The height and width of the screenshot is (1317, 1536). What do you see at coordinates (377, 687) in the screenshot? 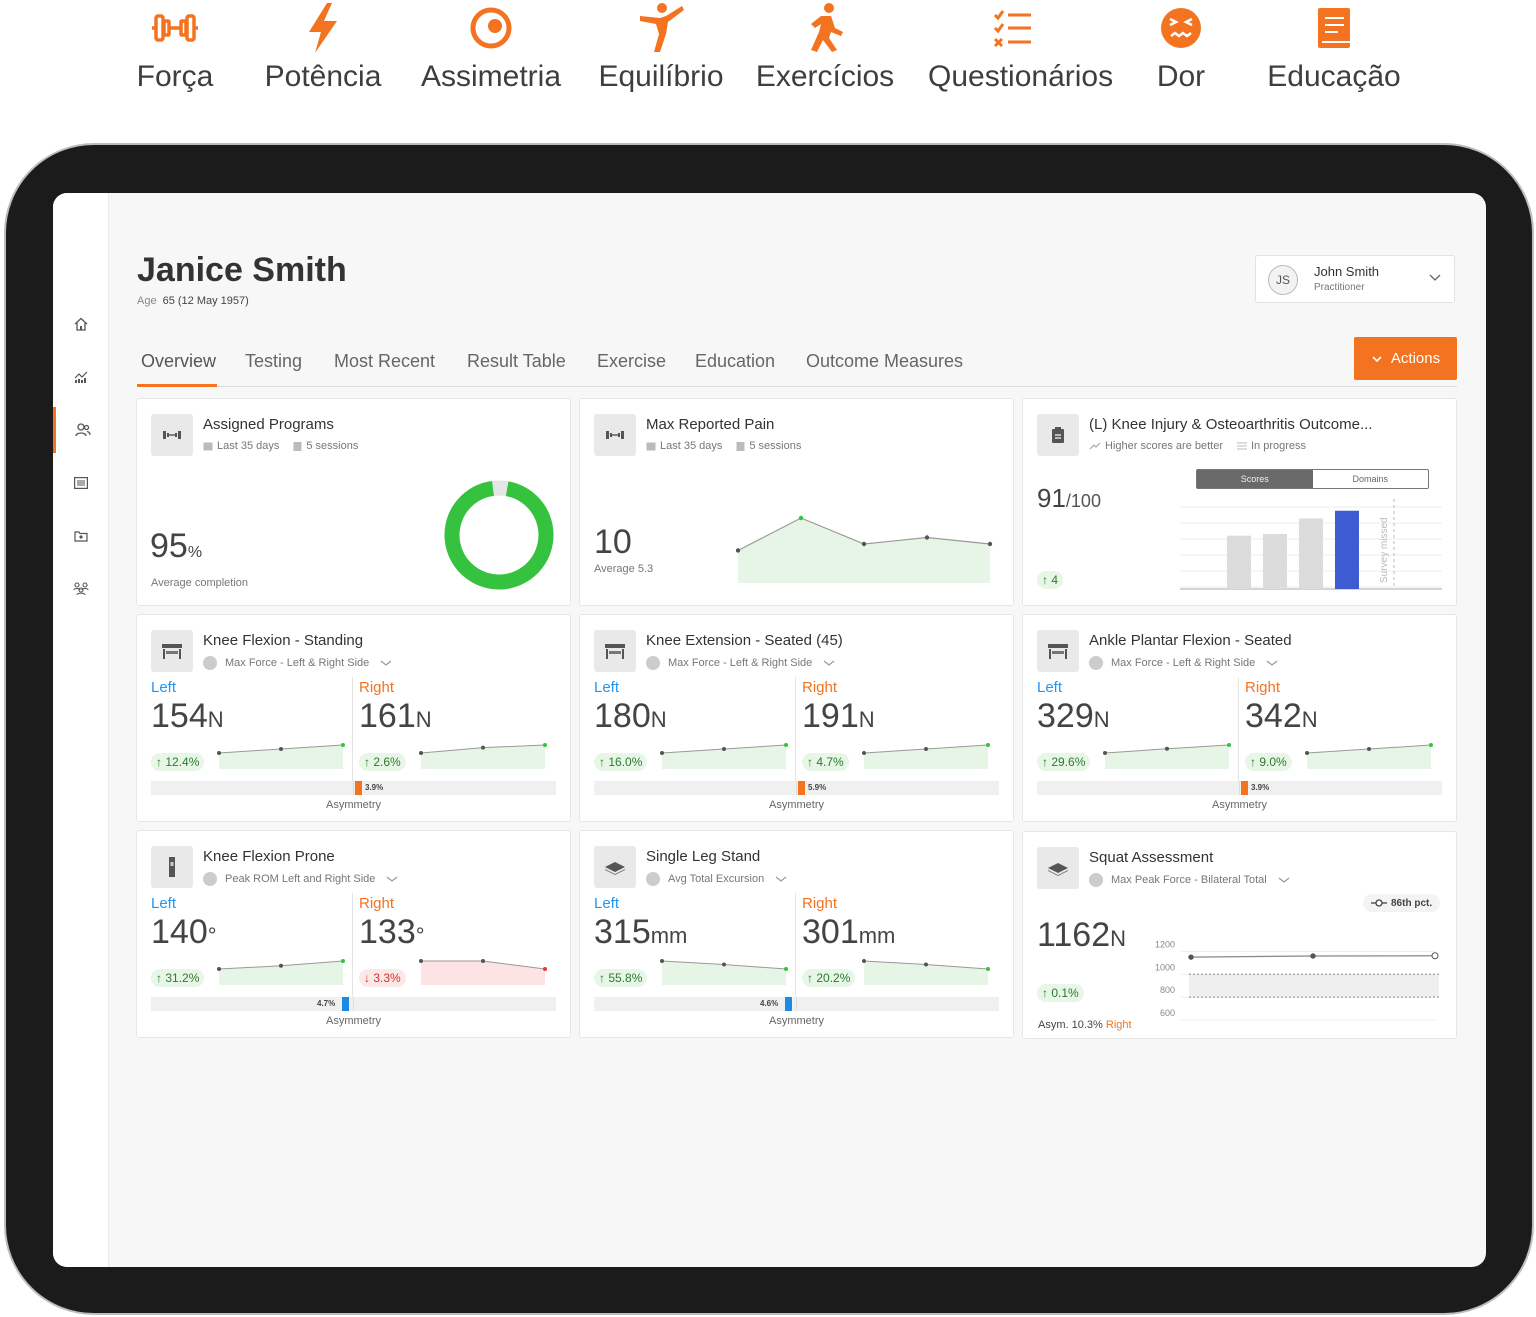
I see `right-label: Right` at bounding box center [377, 687].